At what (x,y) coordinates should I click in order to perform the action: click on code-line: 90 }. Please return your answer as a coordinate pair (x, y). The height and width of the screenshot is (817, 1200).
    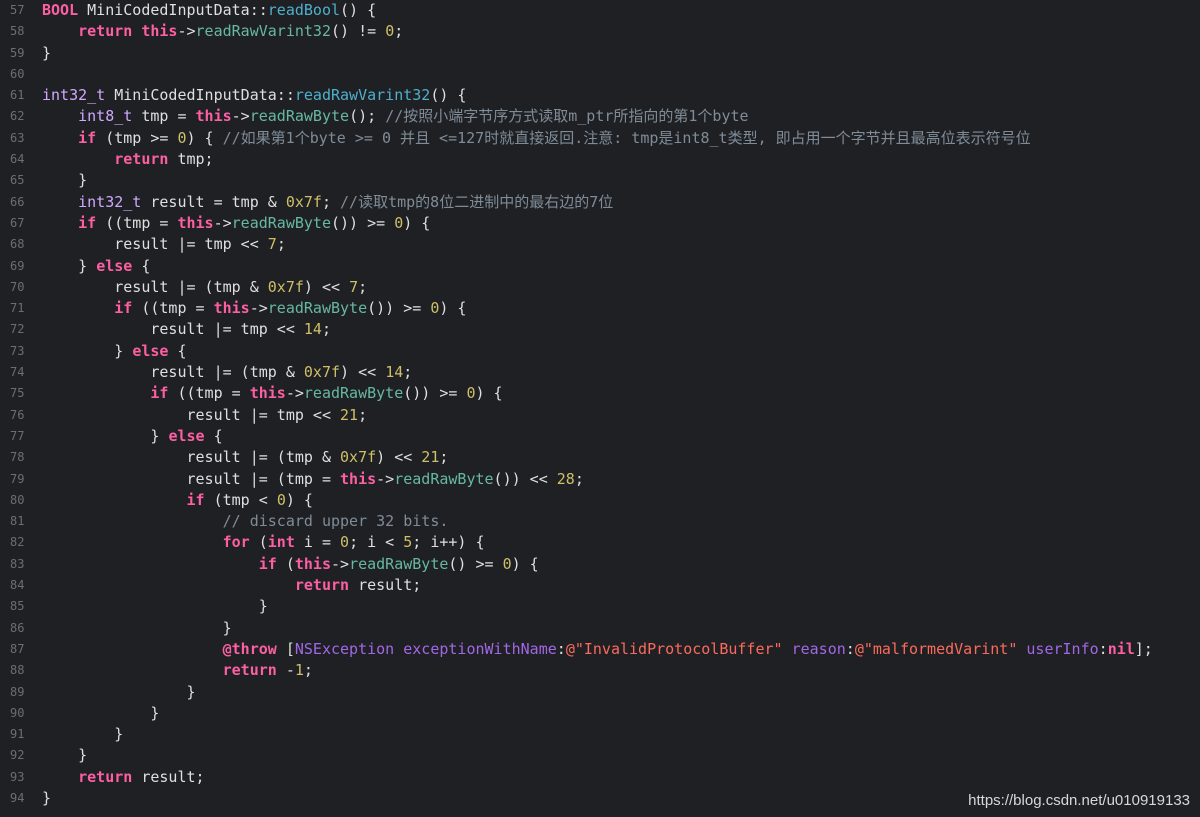
    Looking at the image, I should click on (600, 713).